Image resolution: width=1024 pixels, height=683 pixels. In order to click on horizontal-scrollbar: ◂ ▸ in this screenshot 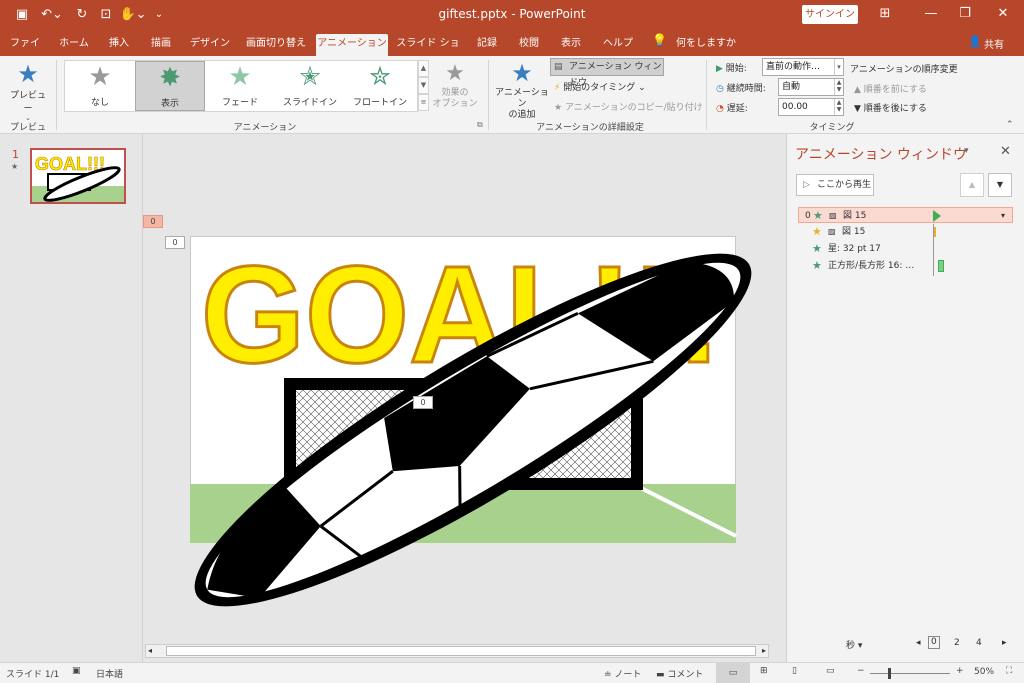, I will do `click(457, 651)`.